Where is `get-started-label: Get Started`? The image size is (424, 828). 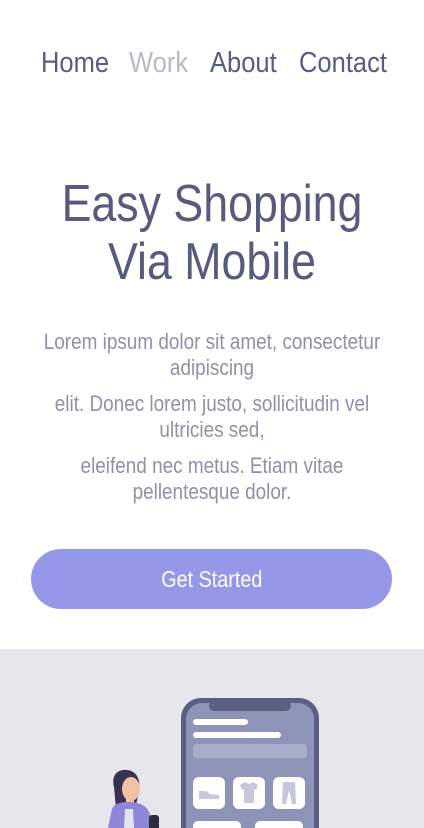
get-started-label: Get Started is located at coordinates (211, 578).